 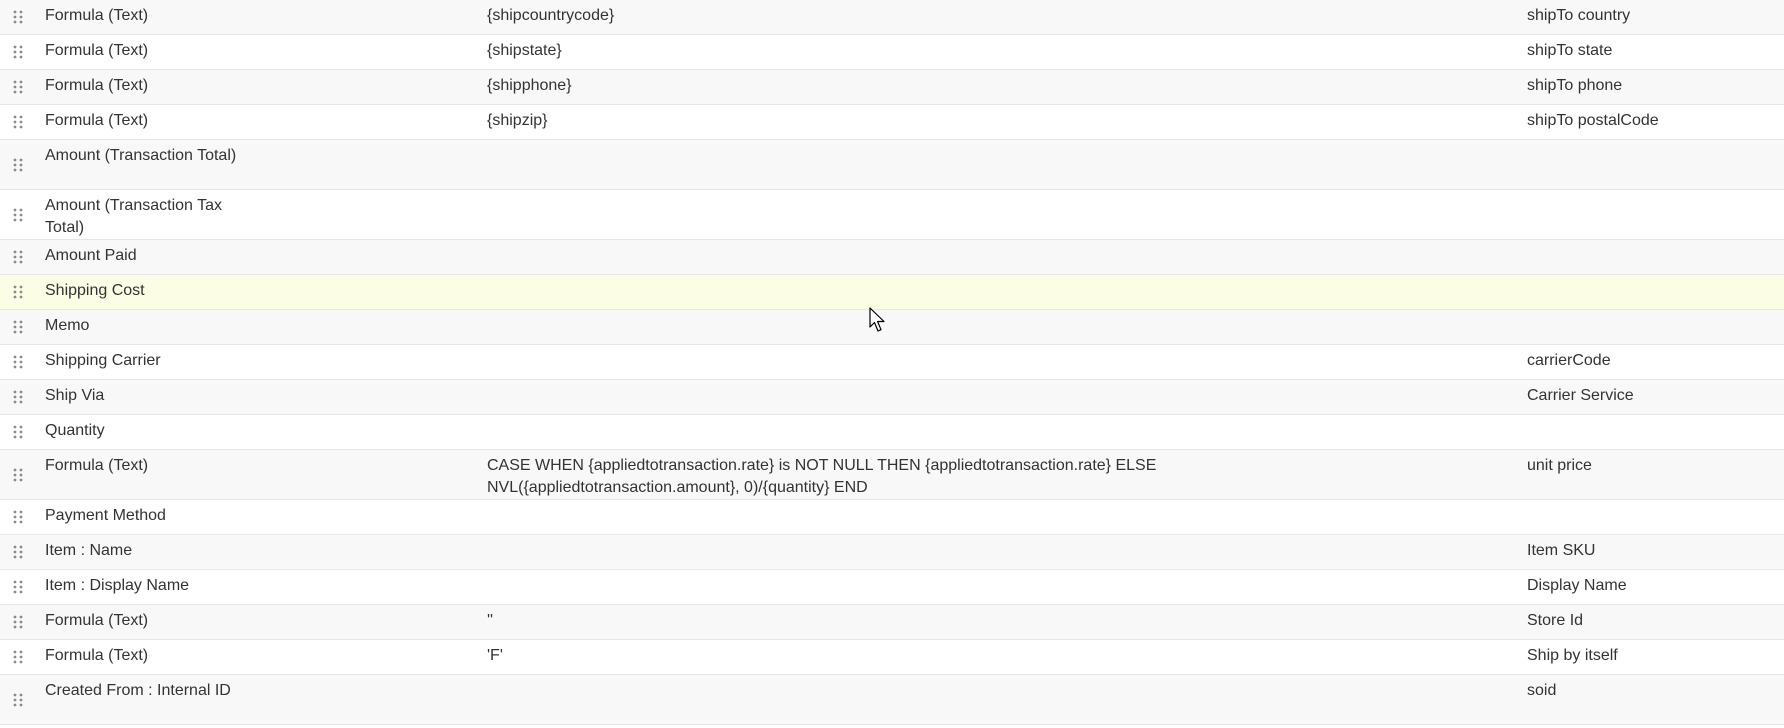 What do you see at coordinates (145, 431) in the screenshot?
I see `field-cell: Quantity` at bounding box center [145, 431].